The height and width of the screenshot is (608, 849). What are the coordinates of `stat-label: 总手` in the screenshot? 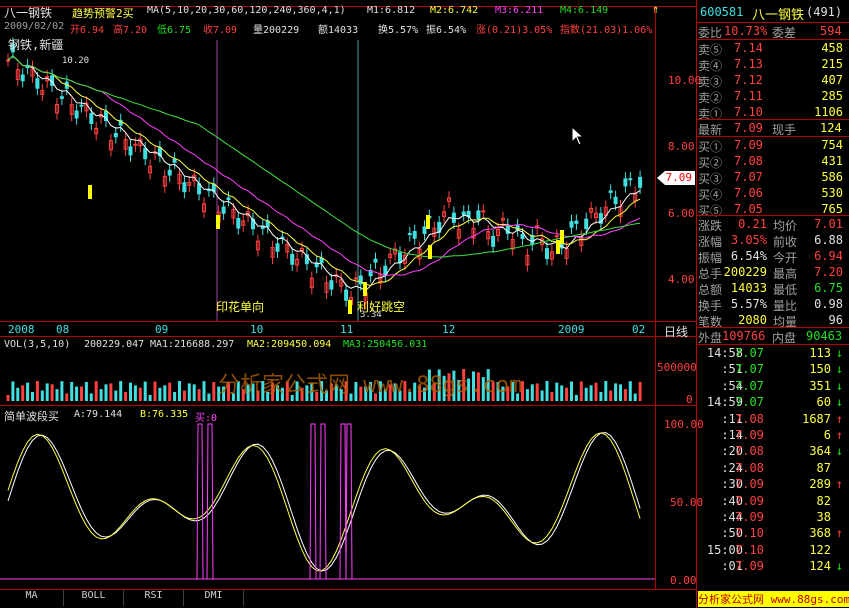 It's located at (710, 274).